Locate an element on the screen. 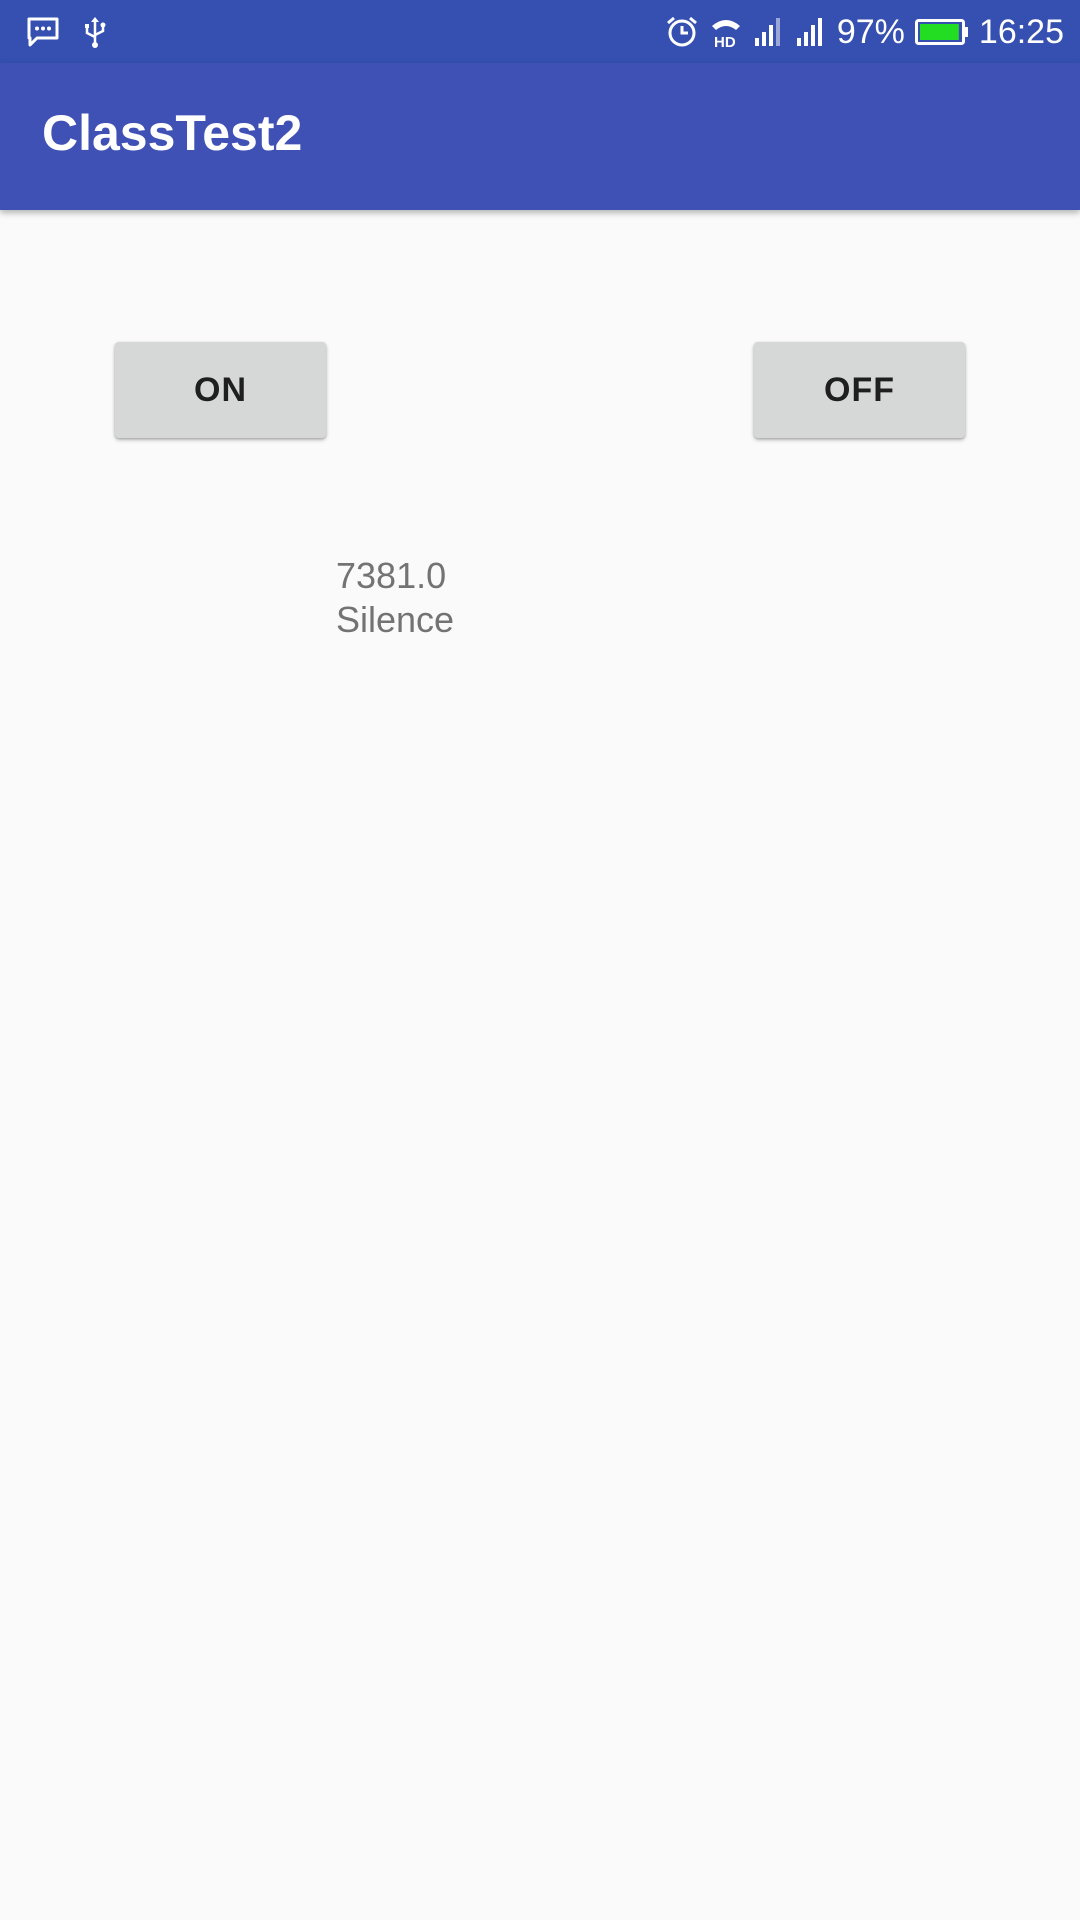 The width and height of the screenshot is (1080, 1920). app-title: ClassTest2 is located at coordinates (172, 133).